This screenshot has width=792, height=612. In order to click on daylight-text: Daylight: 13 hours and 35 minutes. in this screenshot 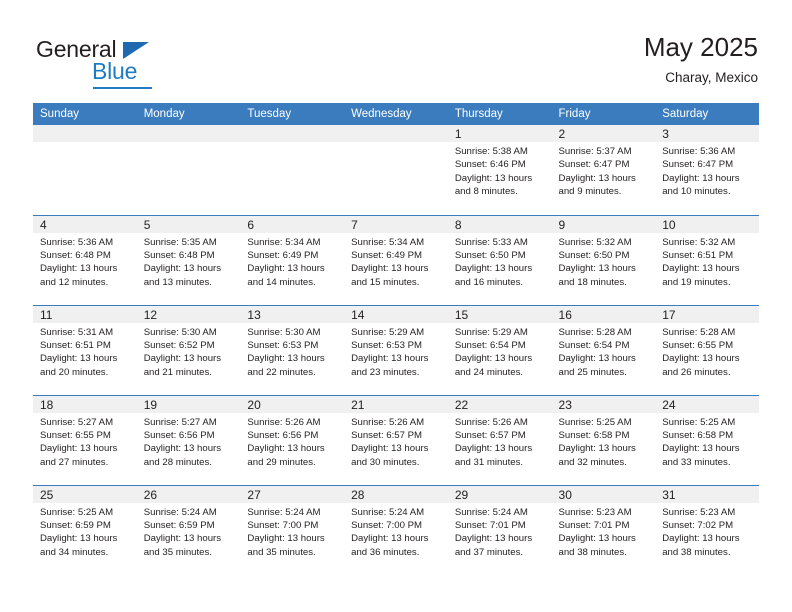, I will do `click(286, 545)`.